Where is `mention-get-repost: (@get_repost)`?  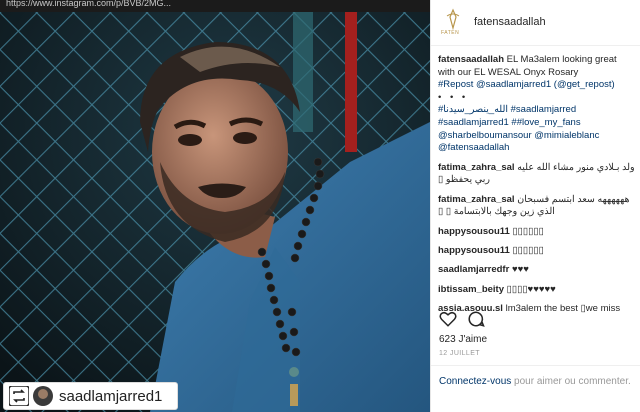
mention-get-repost: (@get_repost) is located at coordinates (584, 84).